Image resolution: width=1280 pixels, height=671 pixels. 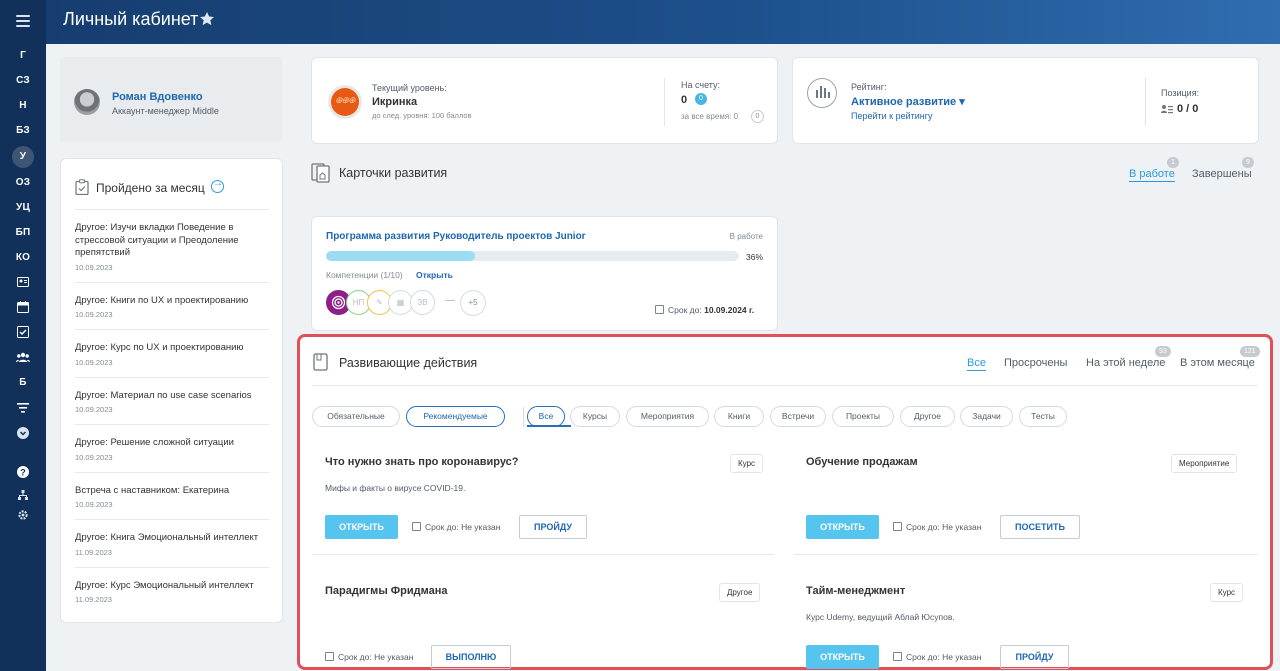 What do you see at coordinates (217, 185) in the screenshot?
I see `arrow-right-circle-icon` at bounding box center [217, 185].